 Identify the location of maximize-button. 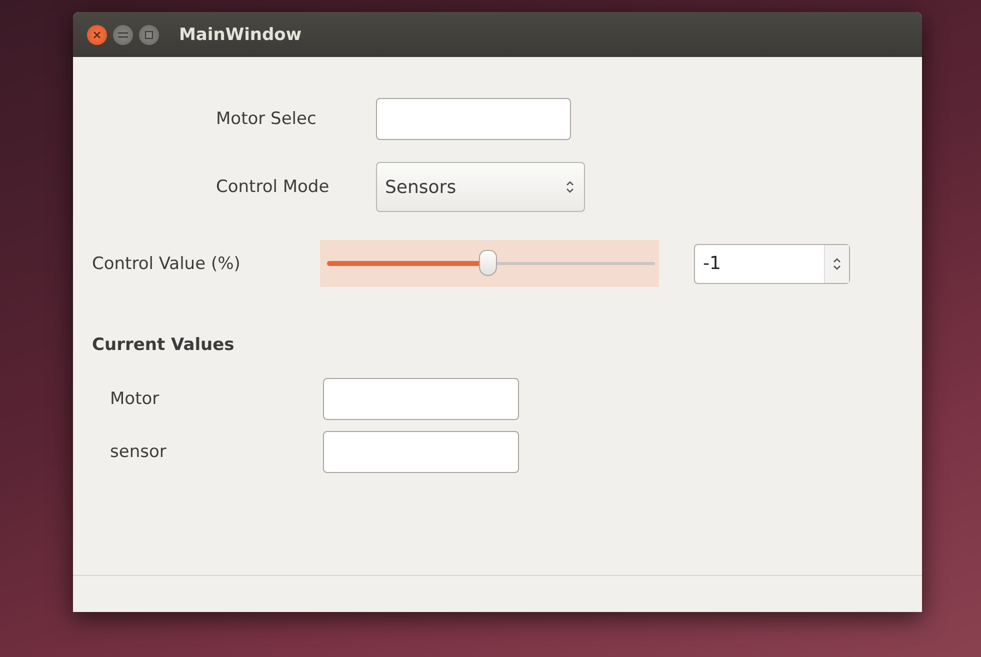
(149, 34).